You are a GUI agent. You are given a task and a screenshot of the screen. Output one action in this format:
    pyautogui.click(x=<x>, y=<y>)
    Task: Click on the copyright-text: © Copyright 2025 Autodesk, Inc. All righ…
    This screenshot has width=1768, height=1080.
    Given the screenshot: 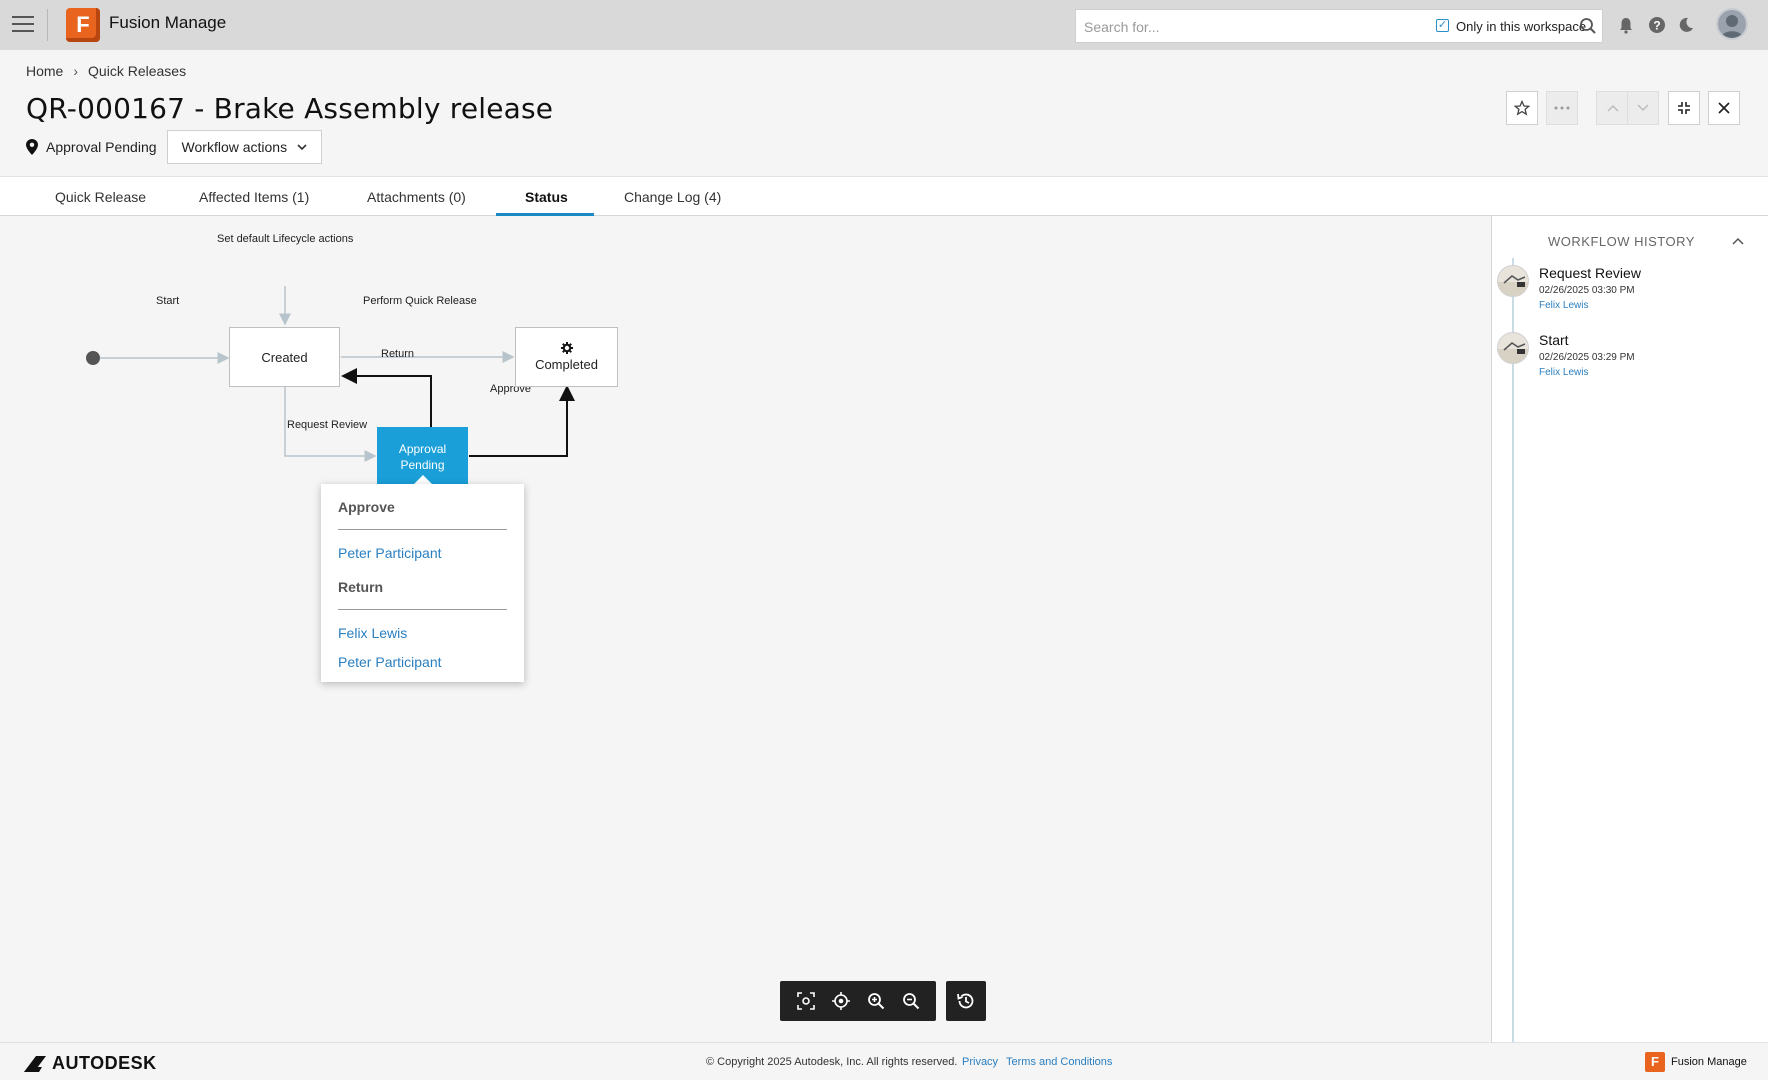 What is the action you would take?
    pyautogui.click(x=832, y=1062)
    